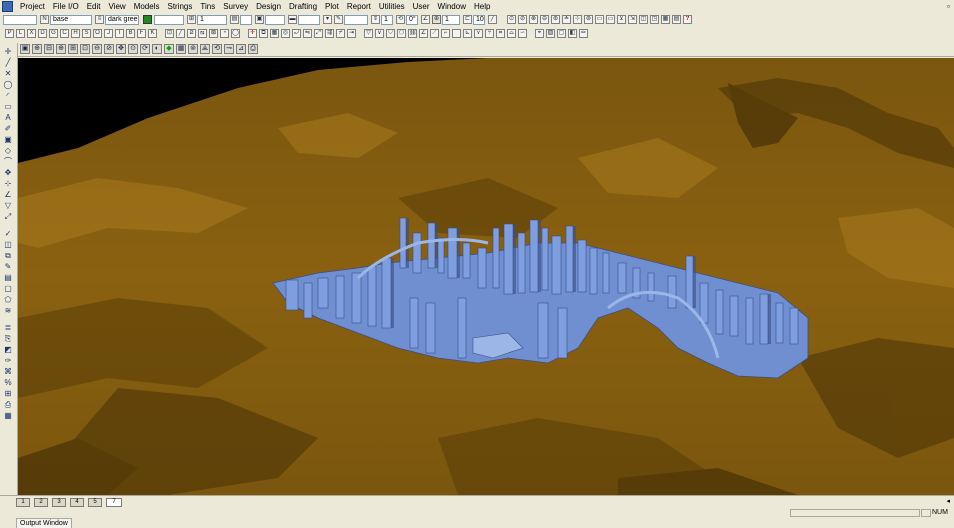  What do you see at coordinates (948, 501) in the screenshot?
I see `scroll-left-icon: ◂` at bounding box center [948, 501].